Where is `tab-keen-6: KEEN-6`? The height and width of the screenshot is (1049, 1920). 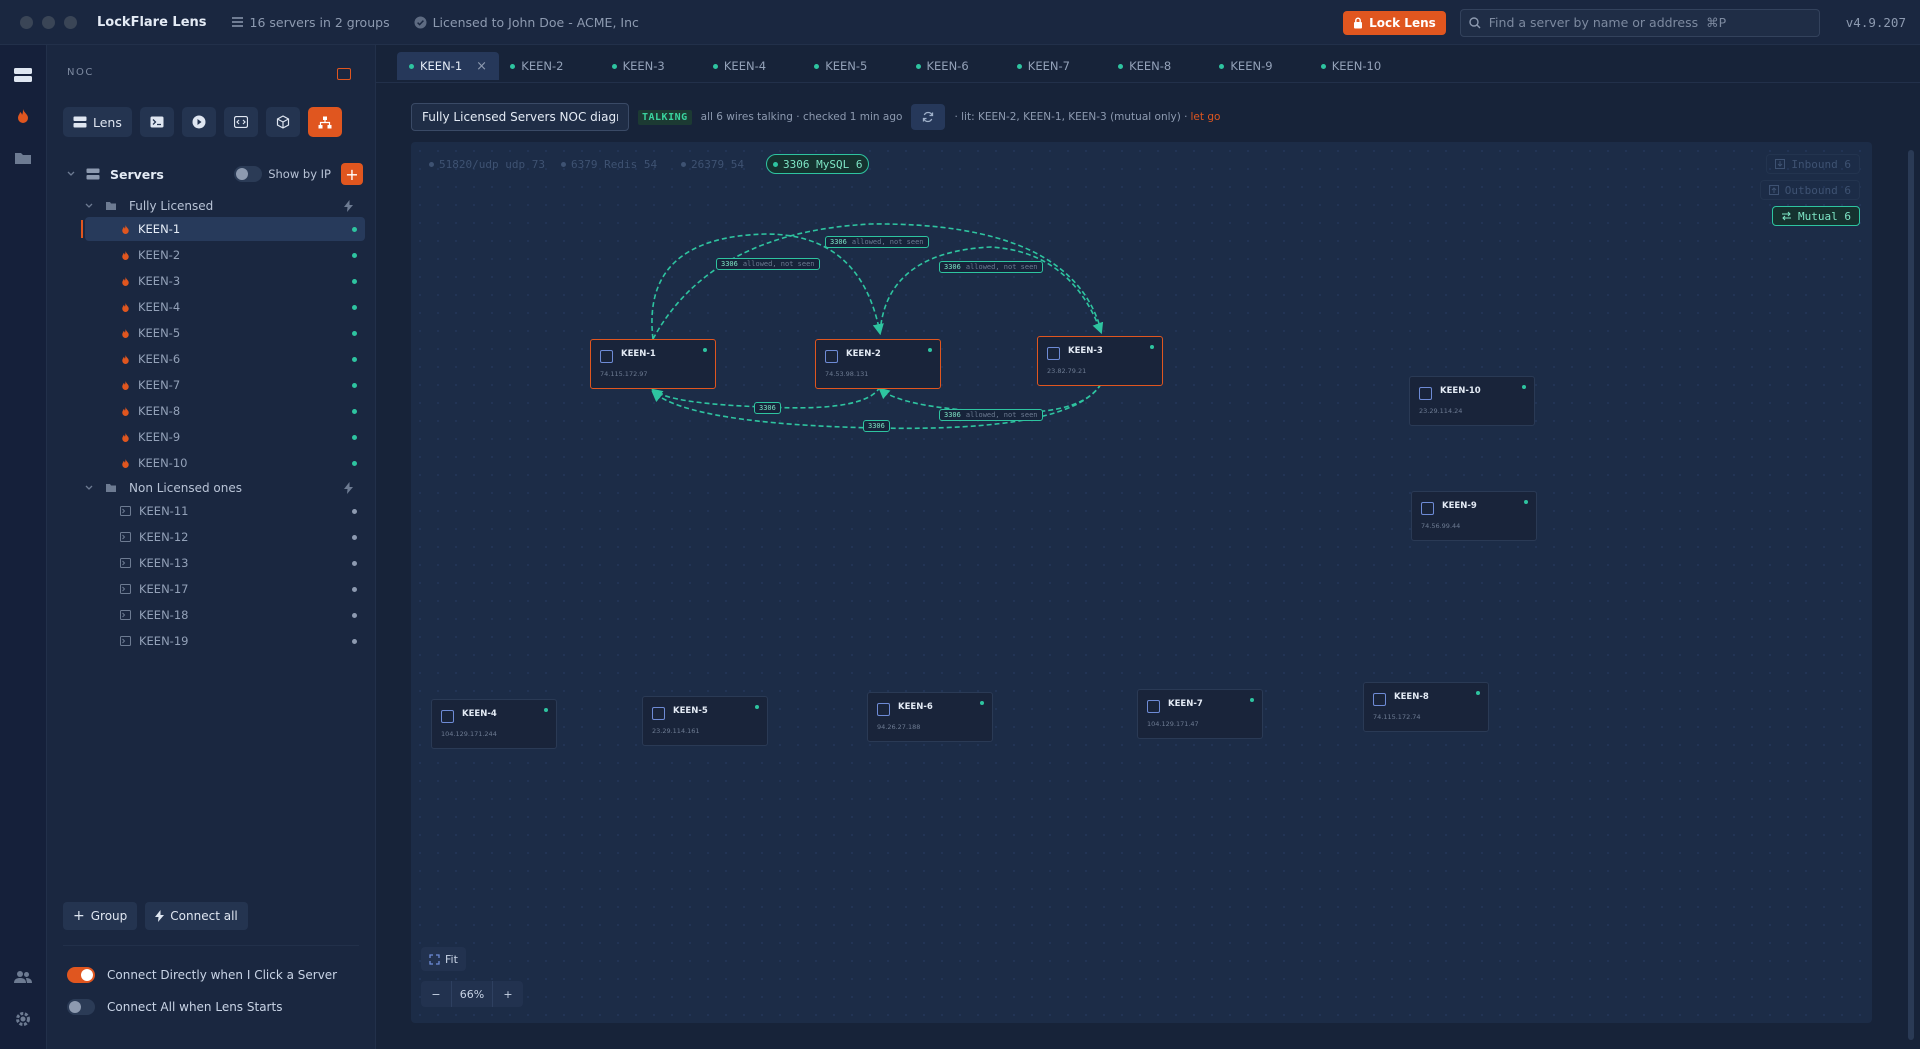 tab-keen-6: KEEN-6 is located at coordinates (942, 66).